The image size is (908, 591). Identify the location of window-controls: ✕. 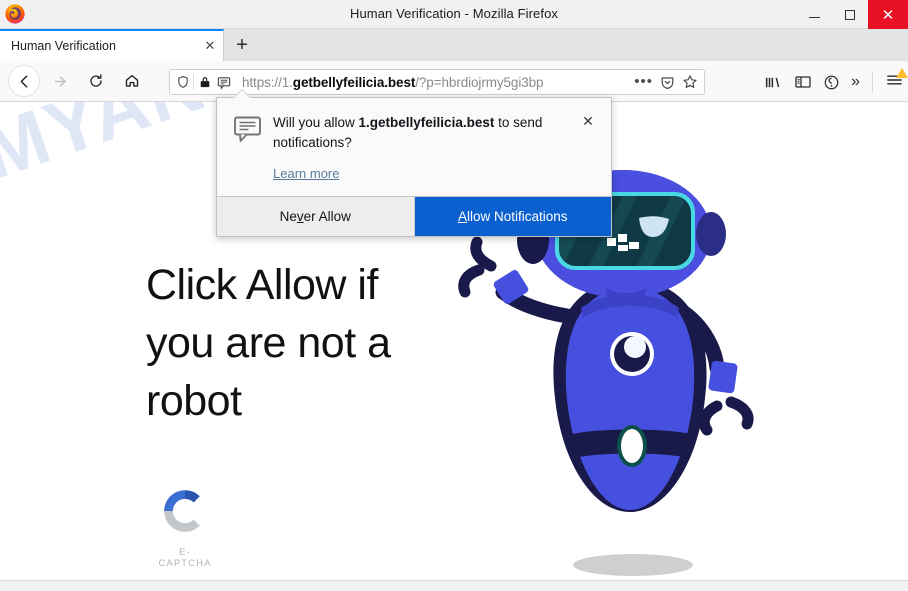
(852, 14).